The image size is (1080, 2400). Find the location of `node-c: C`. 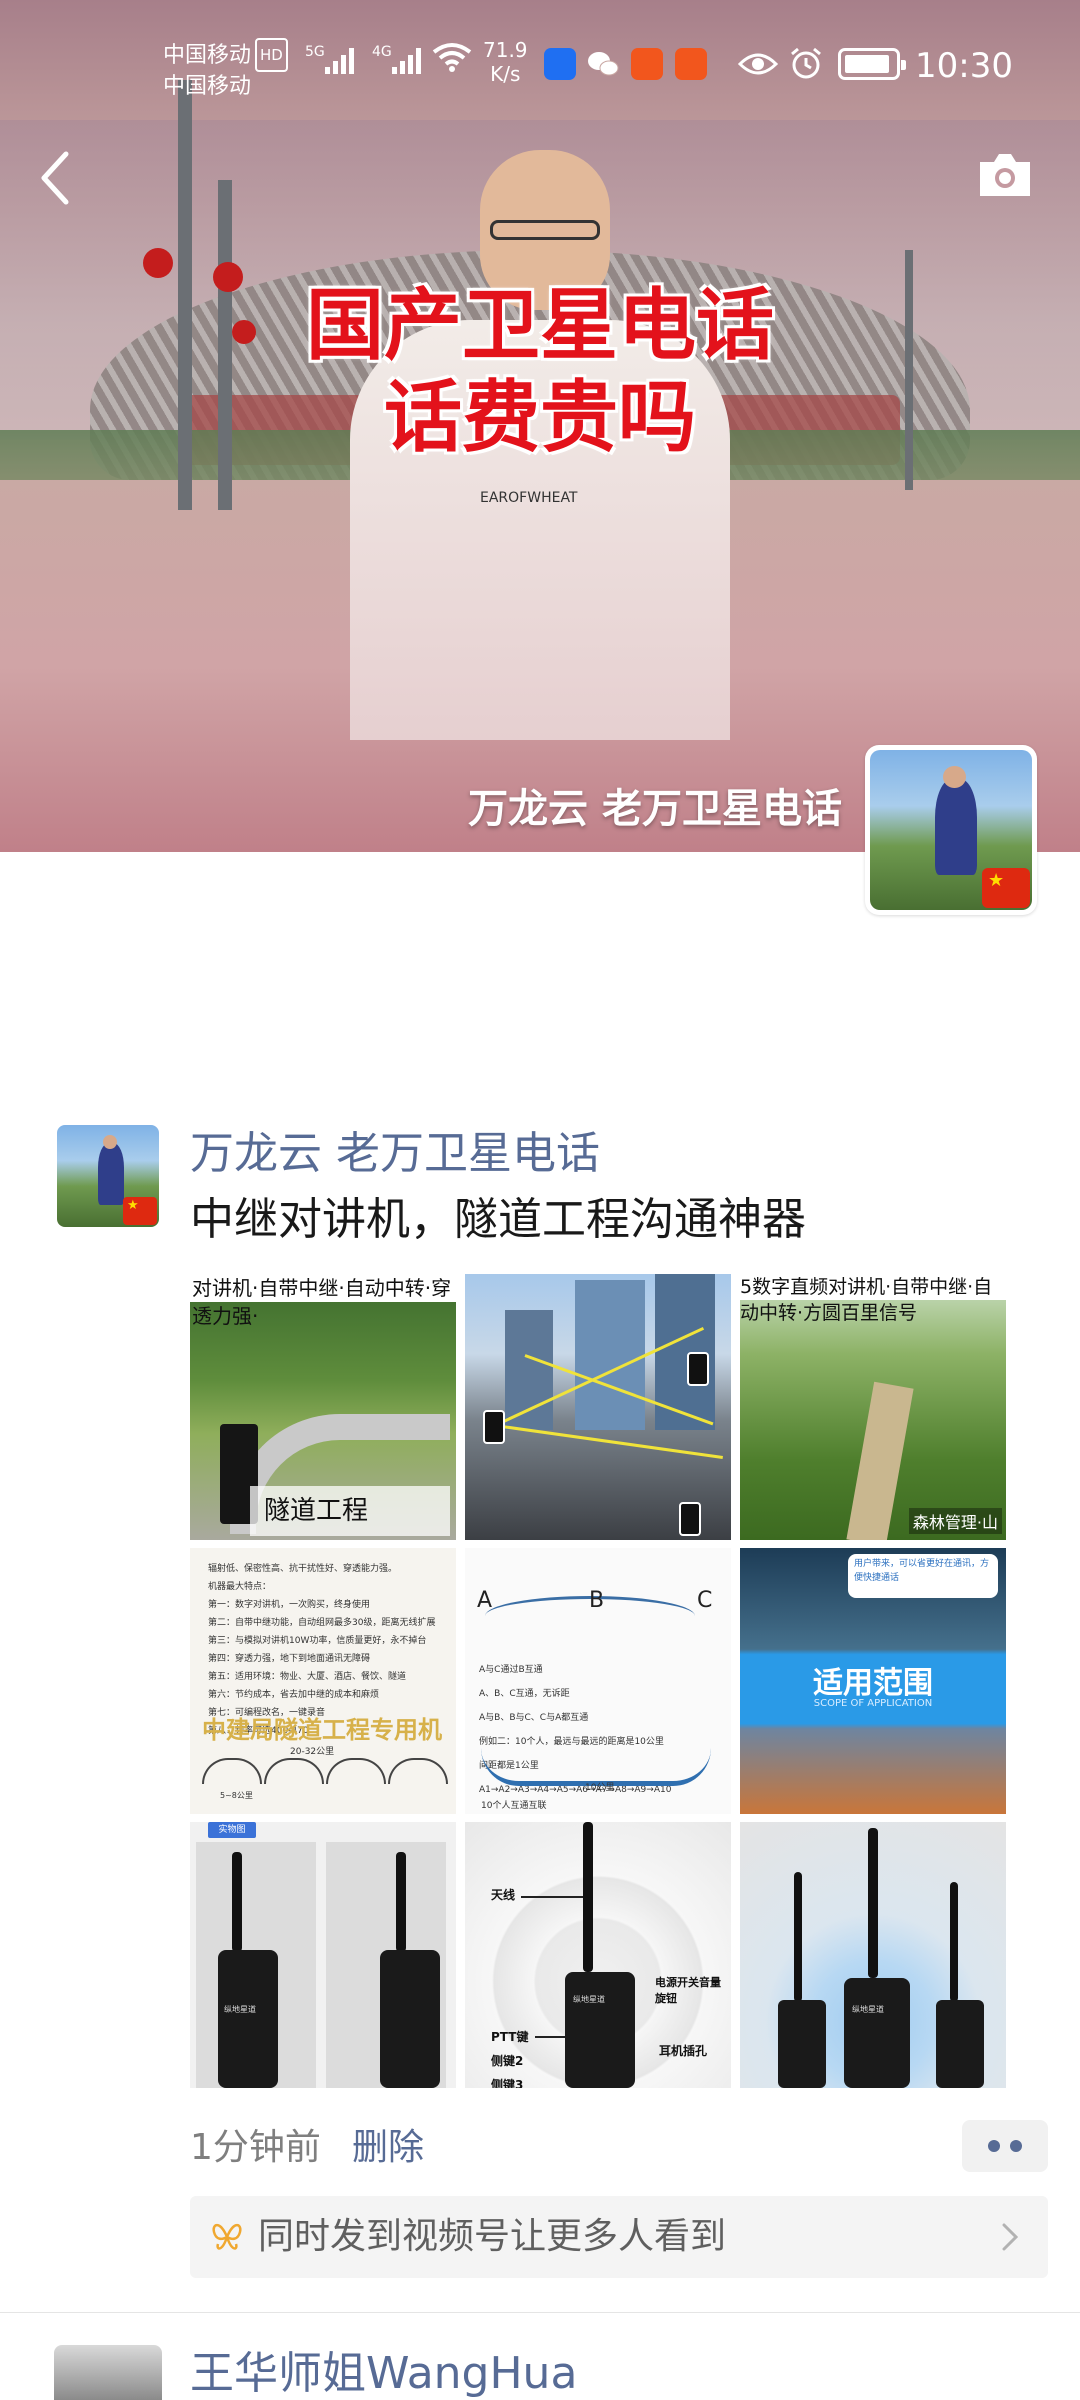

node-c: C is located at coordinates (705, 1600).